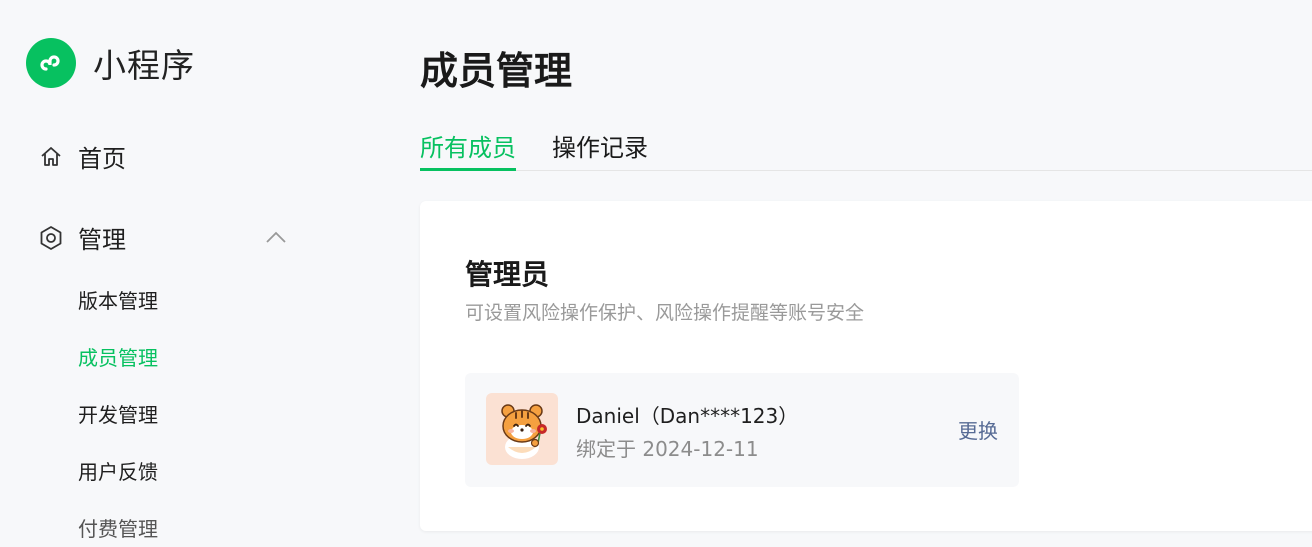 The width and height of the screenshot is (1312, 547). Describe the element at coordinates (742, 430) in the screenshot. I see `member-row: Daniel（Dan****123） 绑定于 2024-12-11 更换` at that location.